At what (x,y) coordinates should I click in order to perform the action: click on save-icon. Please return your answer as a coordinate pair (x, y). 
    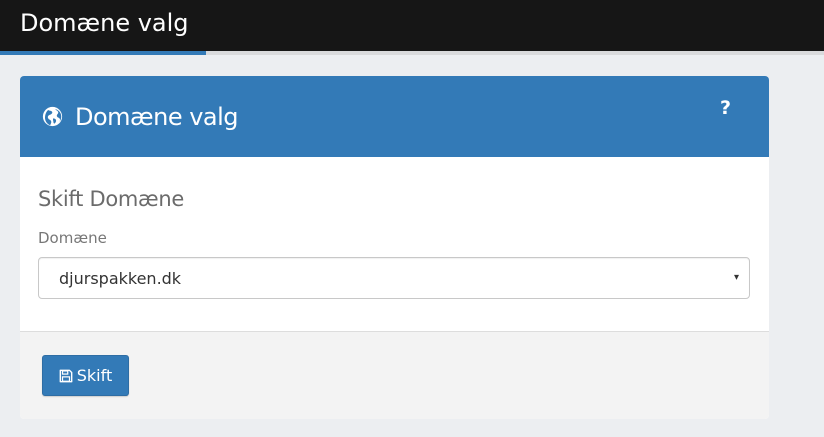
    Looking at the image, I should click on (66, 375).